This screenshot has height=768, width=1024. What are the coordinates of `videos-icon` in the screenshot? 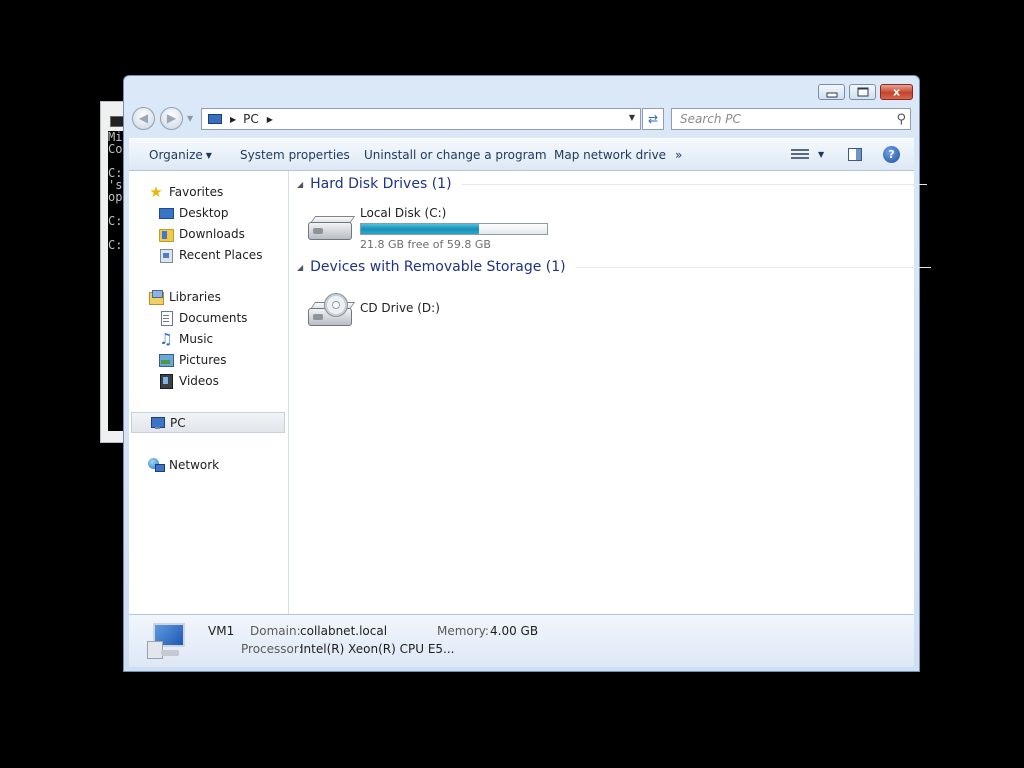 It's located at (166, 381).